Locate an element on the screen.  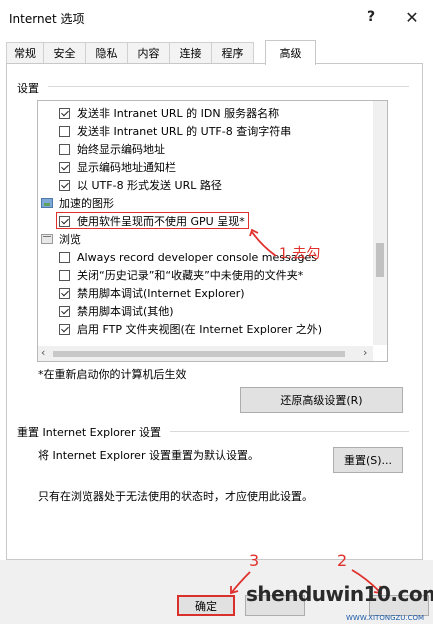
setting-row: 禁用脚本调试(Internet Explorer) is located at coordinates (152, 293).